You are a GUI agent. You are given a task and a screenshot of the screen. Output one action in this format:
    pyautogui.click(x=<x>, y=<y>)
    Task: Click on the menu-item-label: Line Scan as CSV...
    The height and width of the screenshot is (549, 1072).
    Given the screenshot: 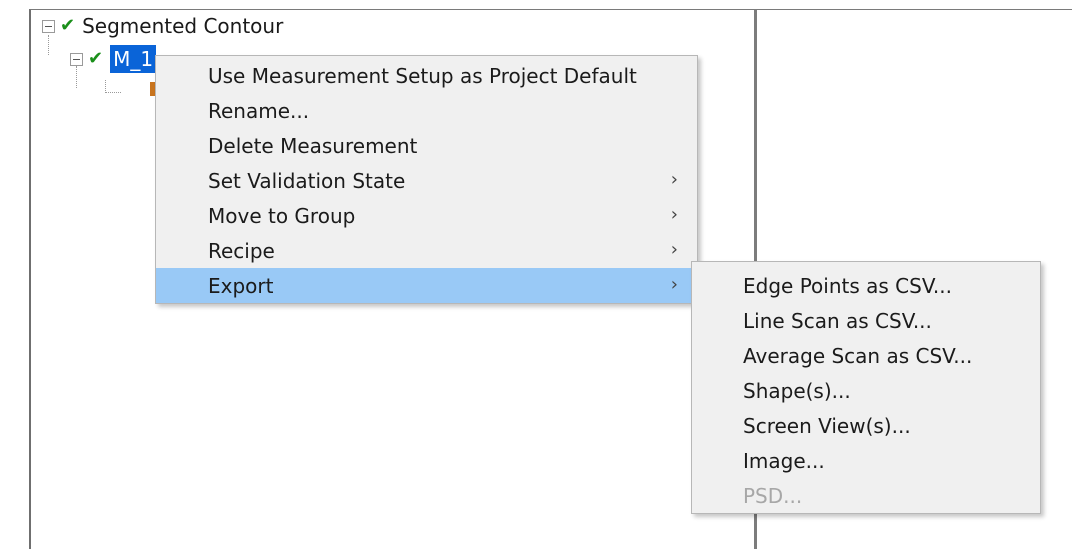 What is the action you would take?
    pyautogui.click(x=837, y=320)
    